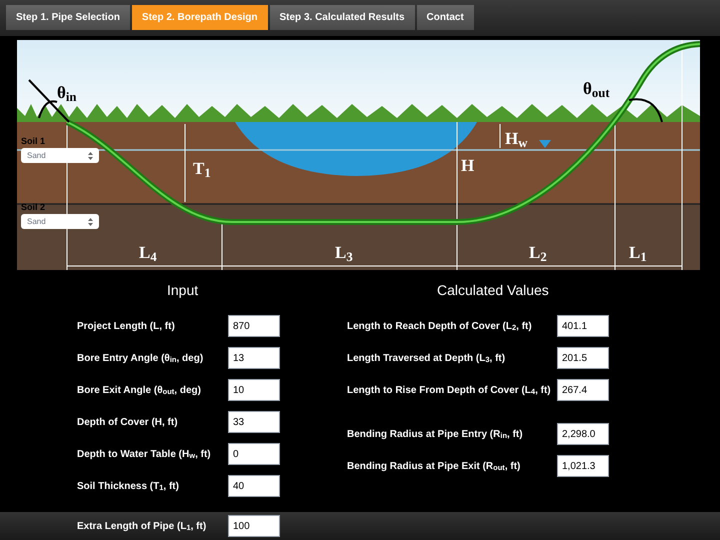 The height and width of the screenshot is (540, 720). I want to click on field-label: Length to Rise From Depth of Cover (L$_{4}$, ft), so click(449, 391).